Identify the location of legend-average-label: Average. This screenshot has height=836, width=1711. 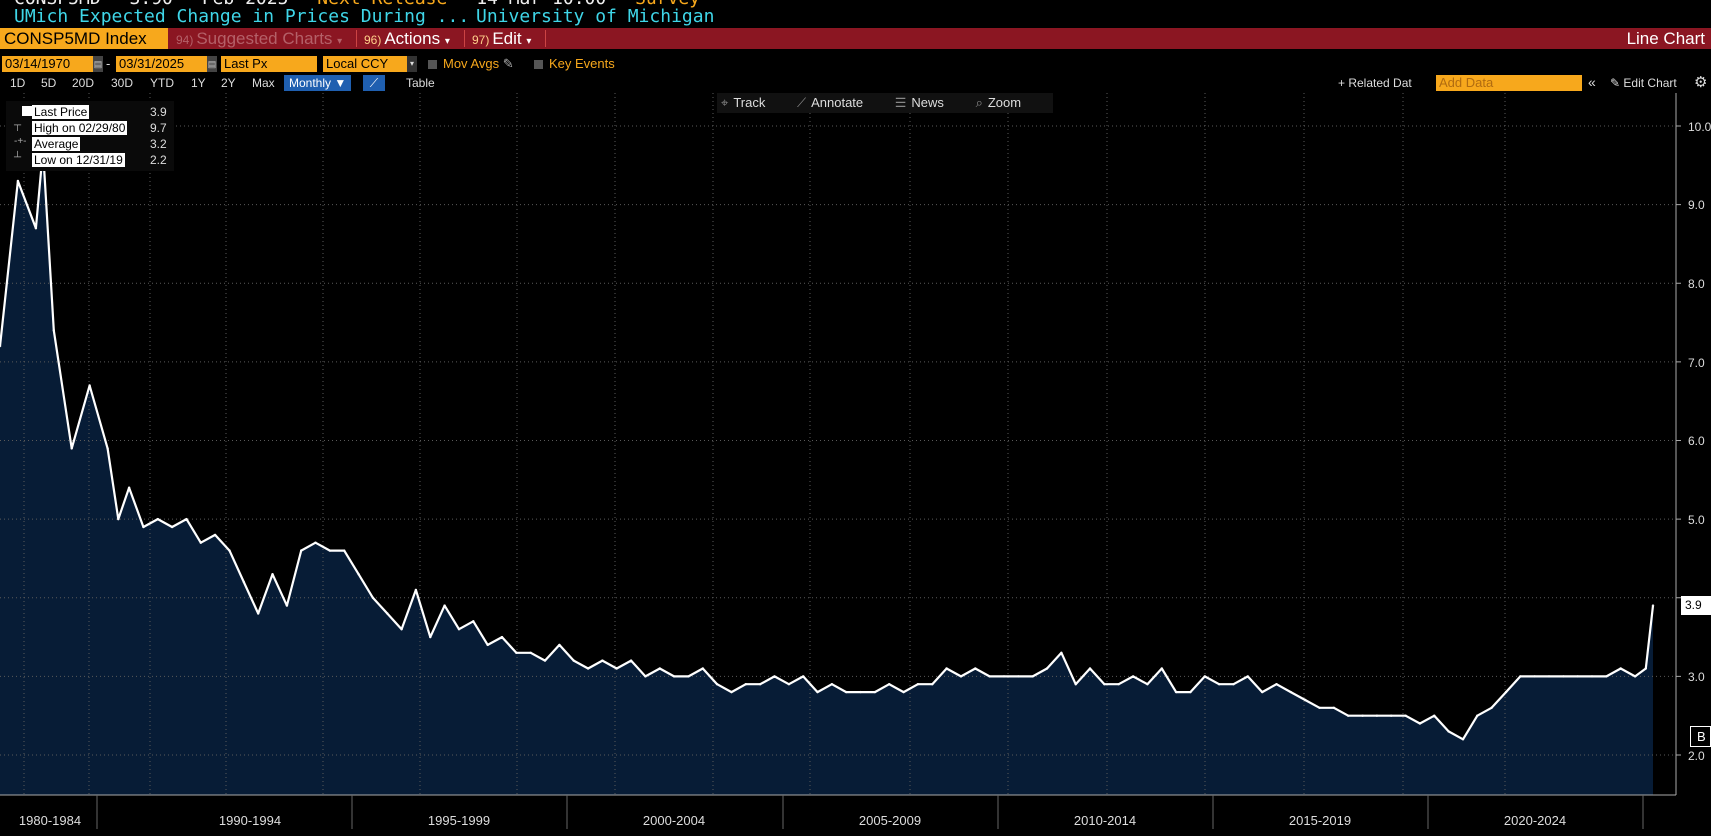
(56, 144).